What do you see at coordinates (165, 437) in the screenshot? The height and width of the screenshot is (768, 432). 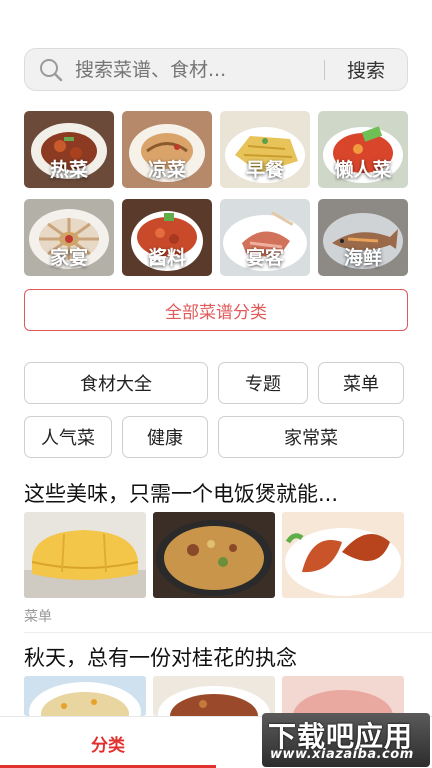 I see `chip-health: 健康` at bounding box center [165, 437].